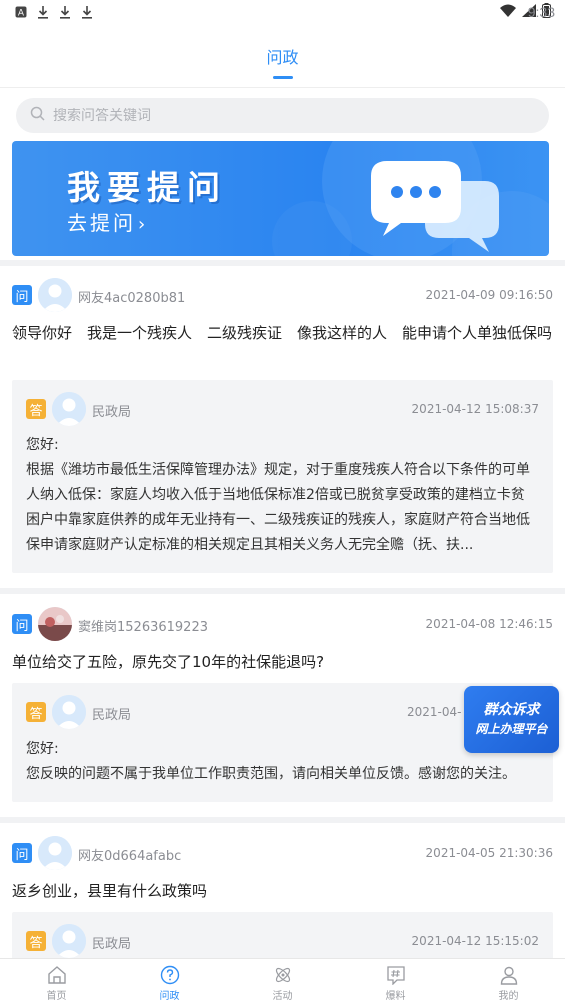 The width and height of the screenshot is (565, 1004). I want to click on user-icon, so click(508, 975).